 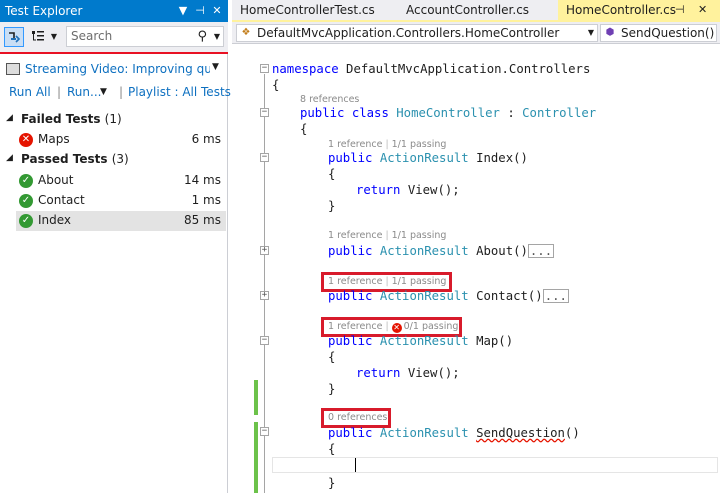 What do you see at coordinates (13, 69) in the screenshot?
I see `playlist-icon` at bounding box center [13, 69].